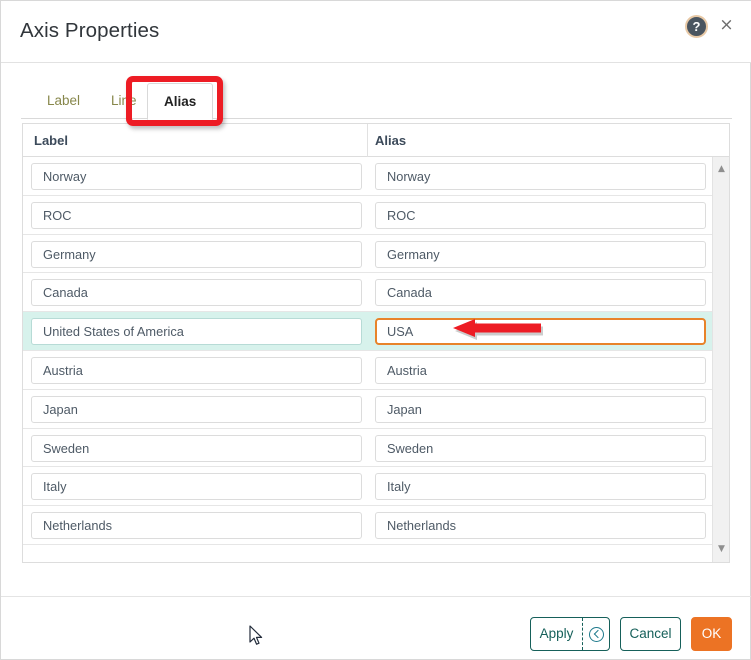  I want to click on alias-cell: Netherlands, so click(540, 526).